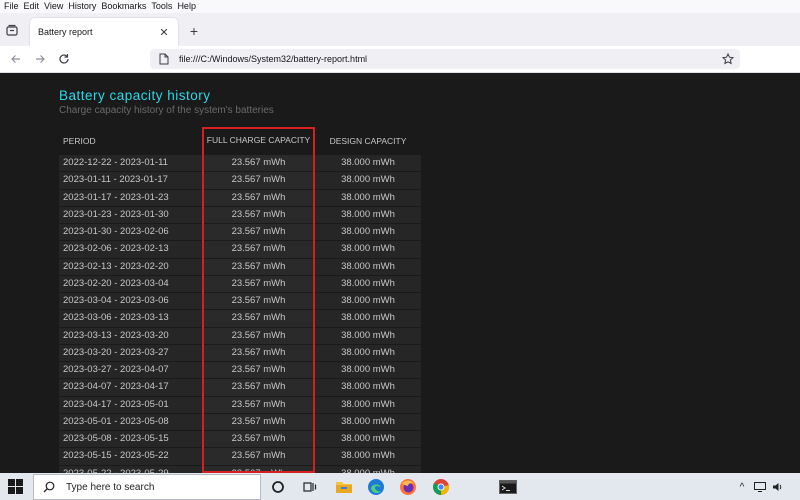  What do you see at coordinates (778, 487) in the screenshot?
I see `speaker-icon` at bounding box center [778, 487].